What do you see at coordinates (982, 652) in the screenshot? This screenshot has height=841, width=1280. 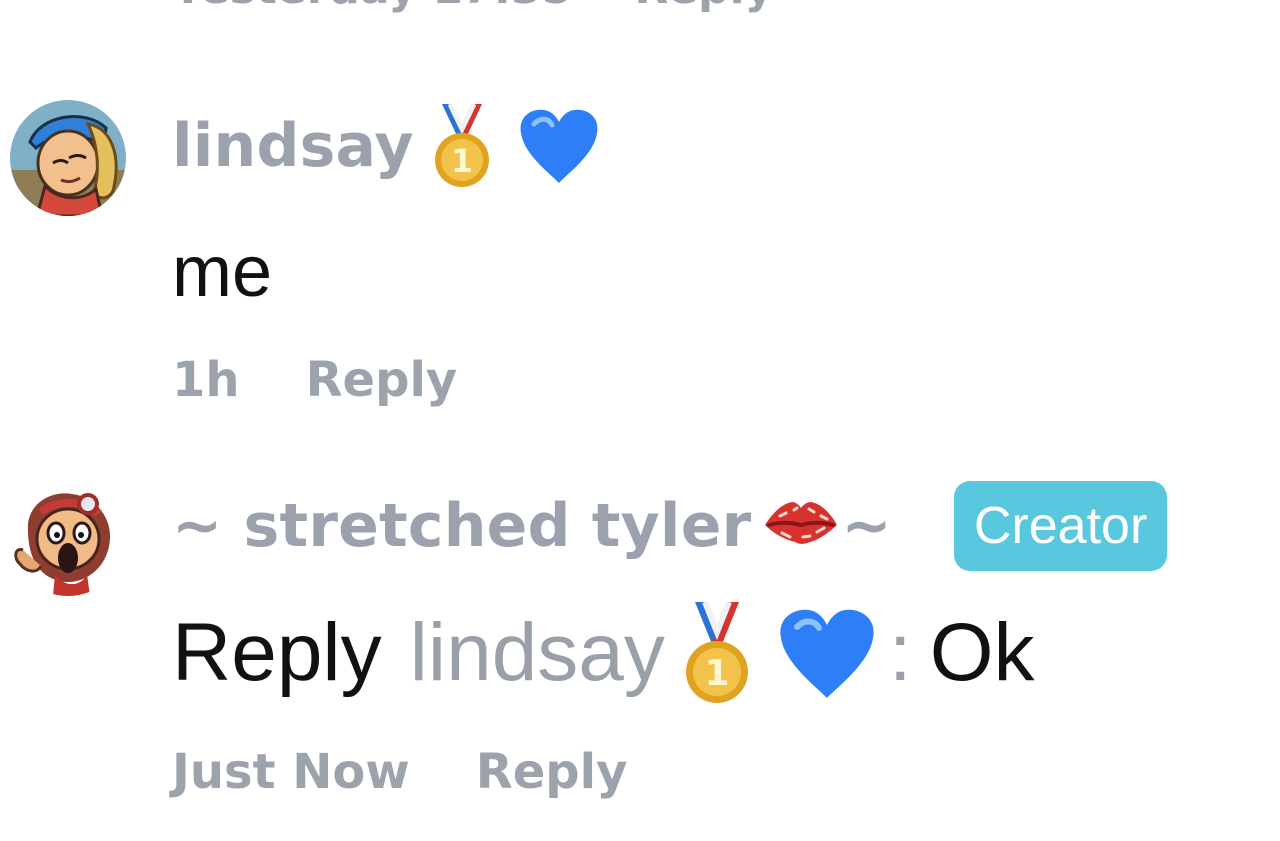 I see `message-body: Ok` at bounding box center [982, 652].